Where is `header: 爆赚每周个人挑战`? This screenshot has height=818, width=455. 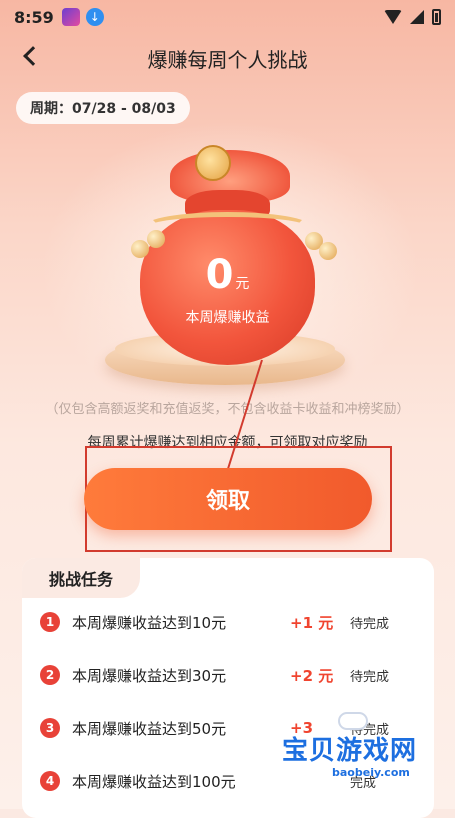 header: 爆赚每周个人挑战 is located at coordinates (227, 58).